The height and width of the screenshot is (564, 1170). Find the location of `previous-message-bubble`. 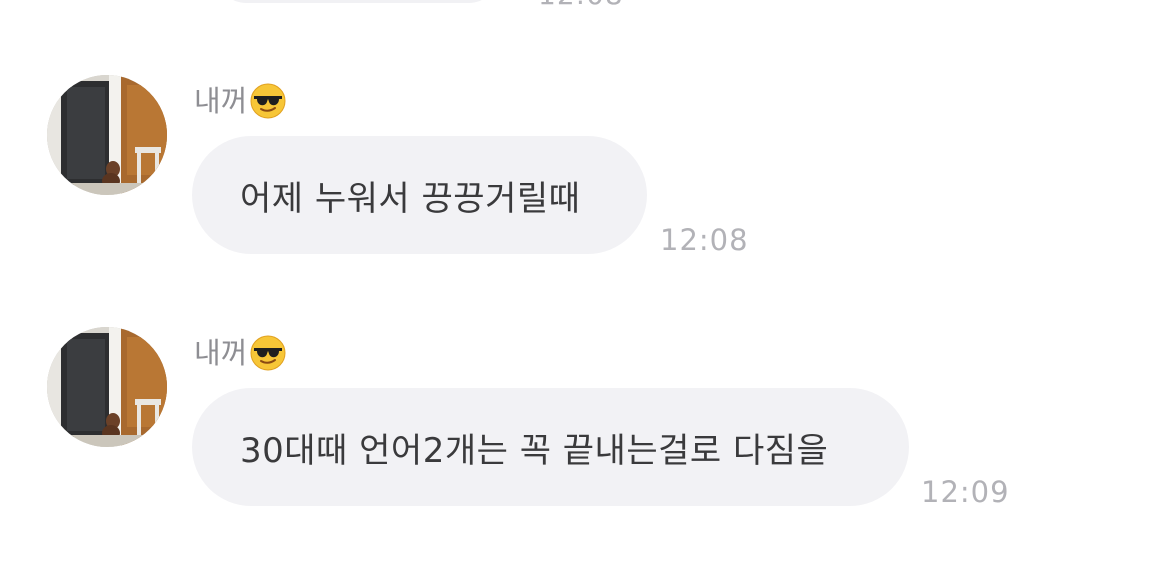

previous-message-bubble is located at coordinates (357, 1).